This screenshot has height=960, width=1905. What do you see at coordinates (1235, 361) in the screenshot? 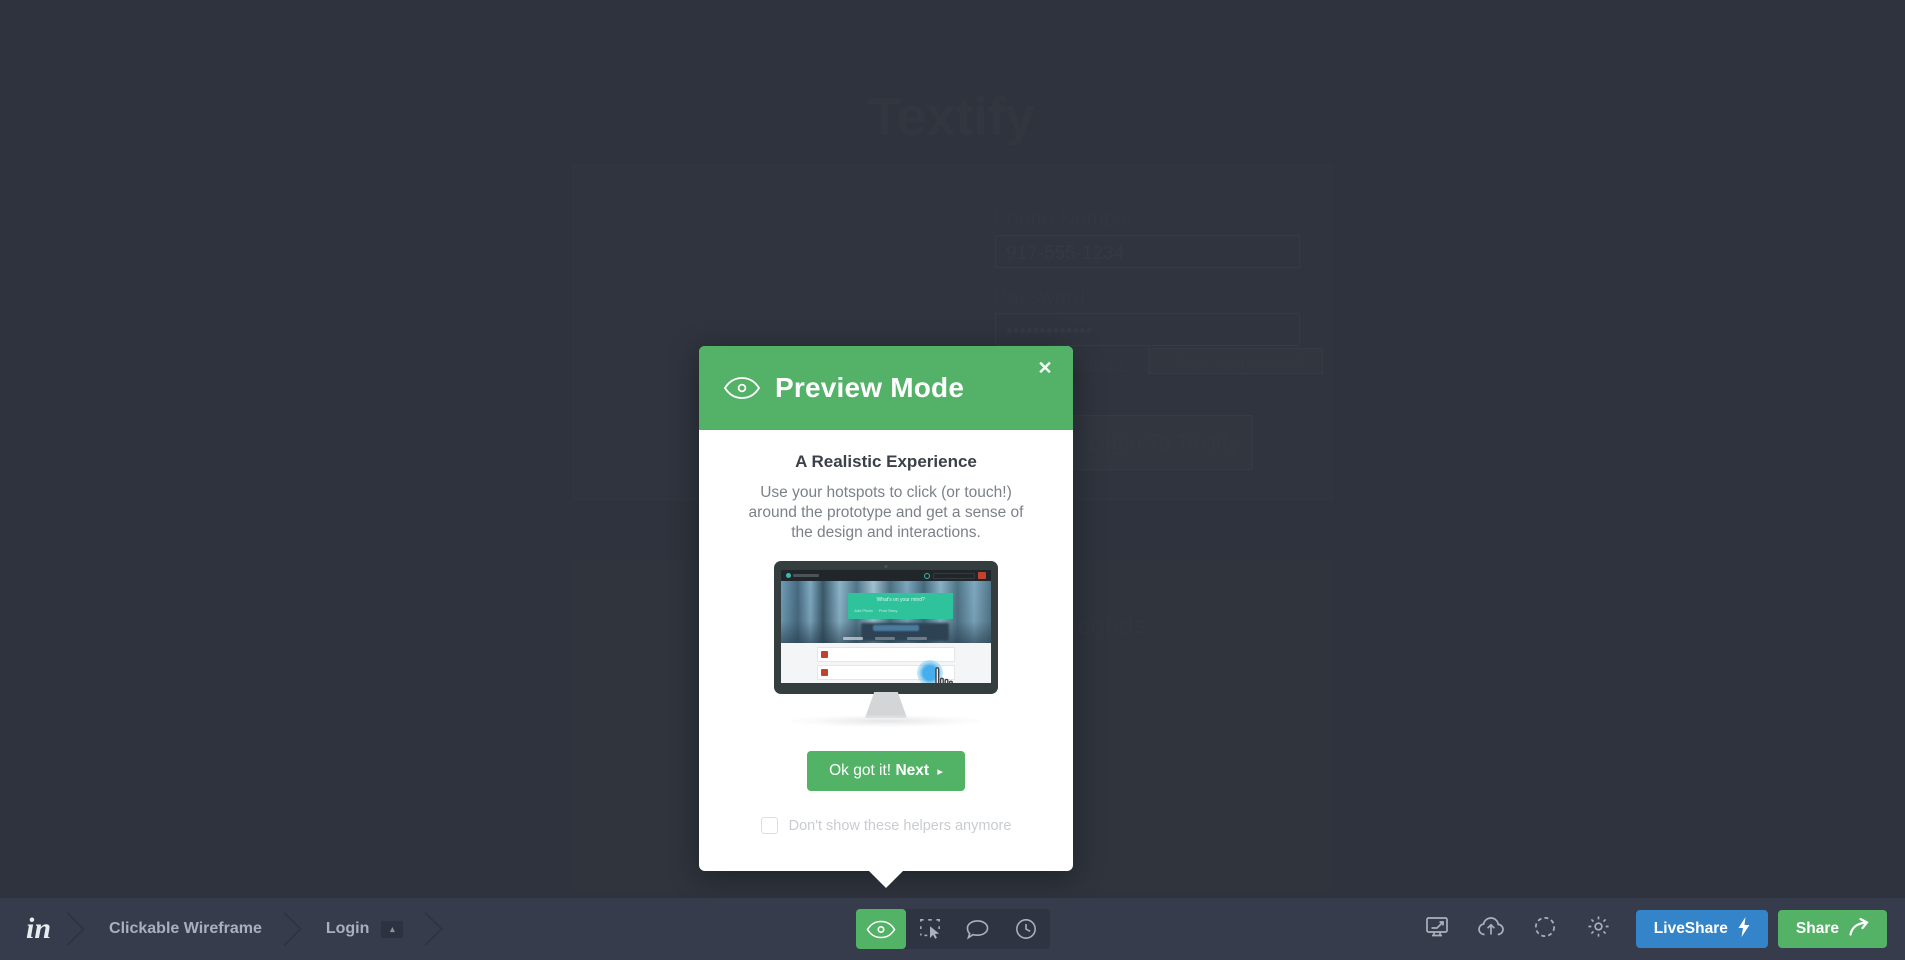
I see `prototype-forgot-password: I forgot my password` at bounding box center [1235, 361].